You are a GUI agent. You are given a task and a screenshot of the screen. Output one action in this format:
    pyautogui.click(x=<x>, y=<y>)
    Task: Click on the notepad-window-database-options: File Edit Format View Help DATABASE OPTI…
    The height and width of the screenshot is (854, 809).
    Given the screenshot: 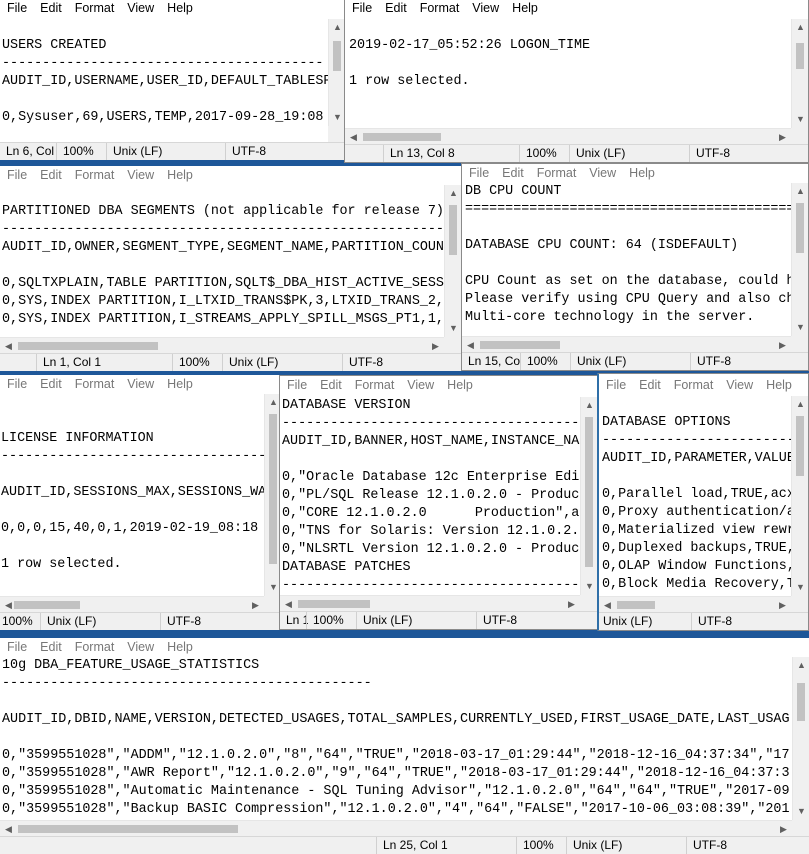 What is the action you would take?
    pyautogui.click(x=703, y=502)
    